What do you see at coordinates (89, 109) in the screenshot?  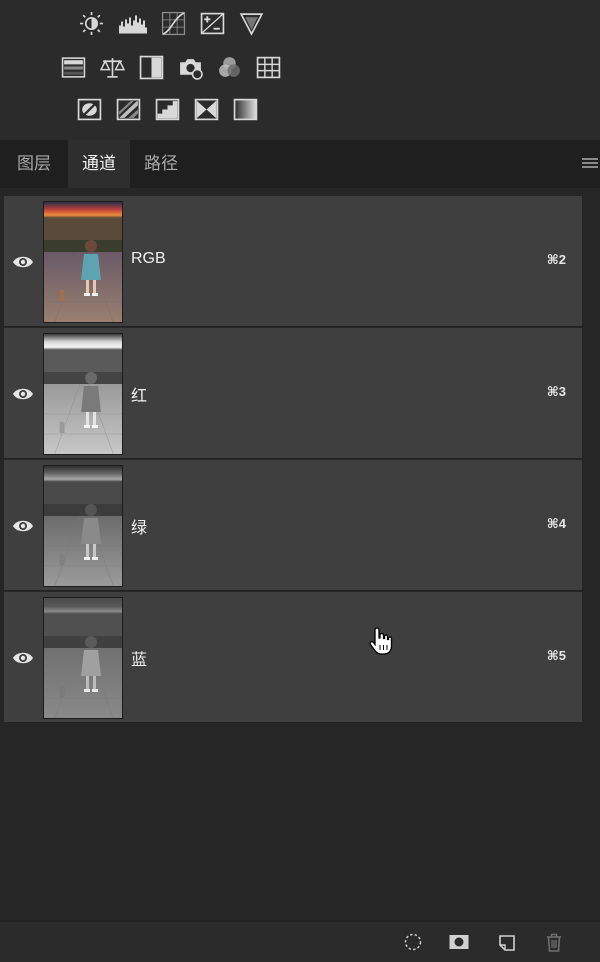 I see `invert-icon` at bounding box center [89, 109].